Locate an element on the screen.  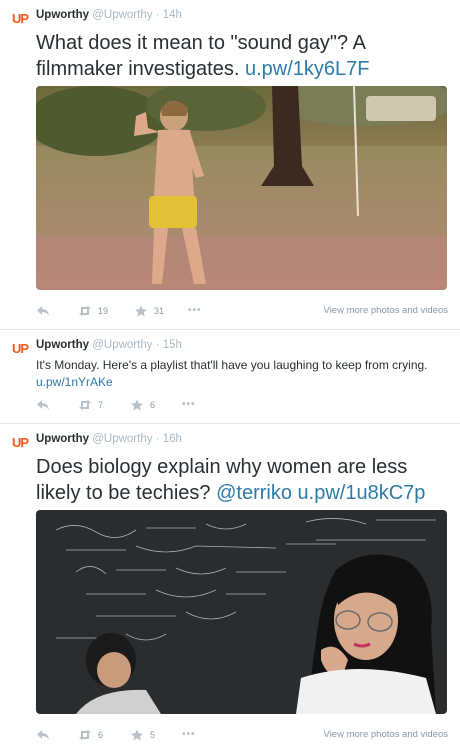
tweet-timestamp: 16h is located at coordinates (172, 439).